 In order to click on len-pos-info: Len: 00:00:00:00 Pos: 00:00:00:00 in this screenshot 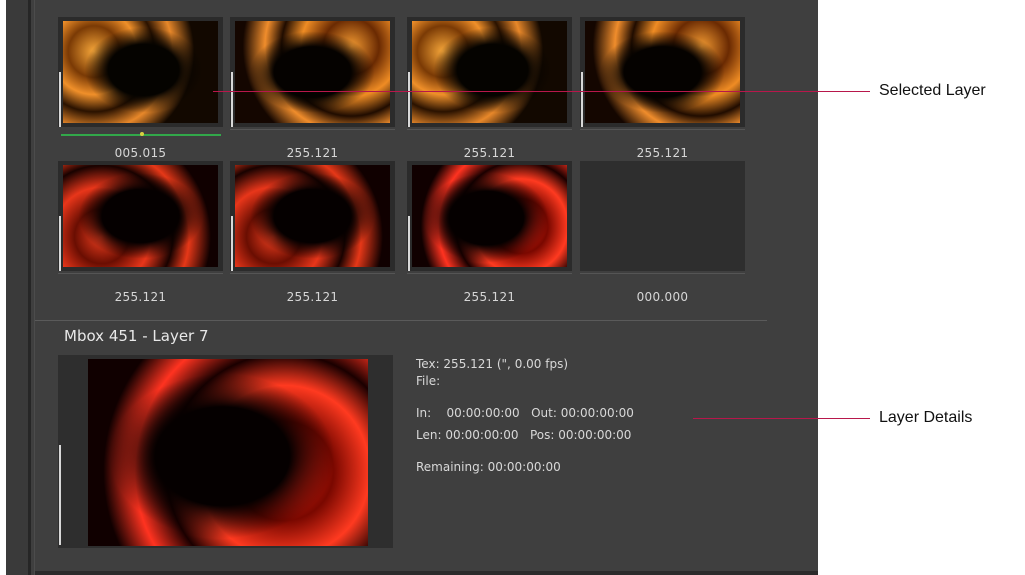, I will do `click(524, 435)`.